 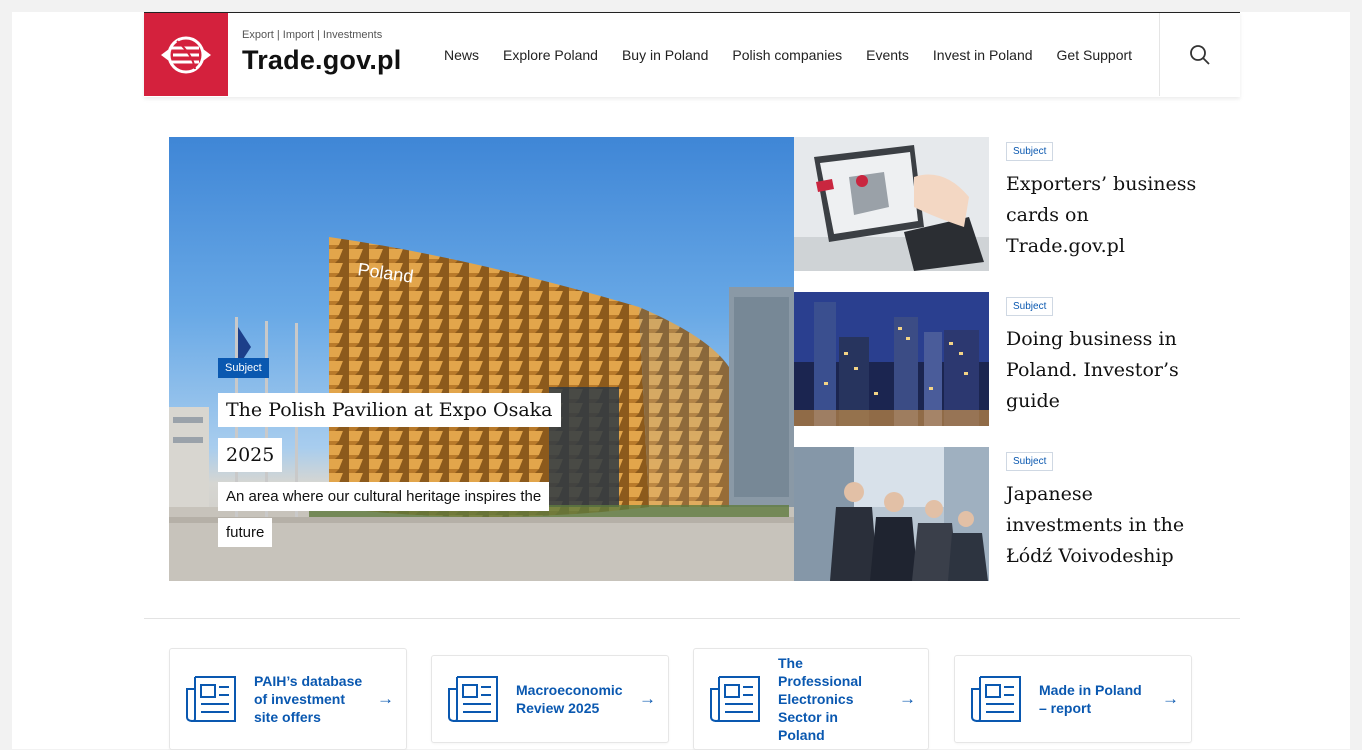 What do you see at coordinates (312, 35) in the screenshot?
I see `brand-tagline: Export | Import | Investments` at bounding box center [312, 35].